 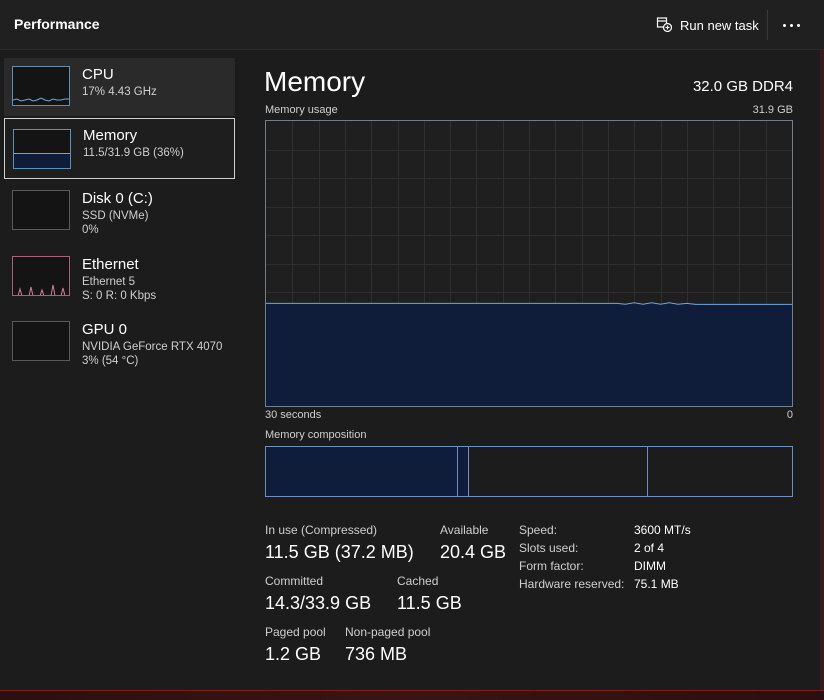 I want to click on sidebar-item-detail: 3% (54 °C), so click(x=110, y=361).